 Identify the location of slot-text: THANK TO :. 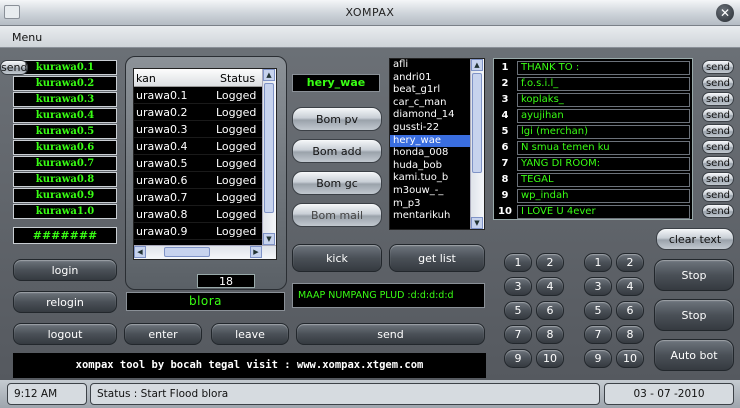
(603, 68).